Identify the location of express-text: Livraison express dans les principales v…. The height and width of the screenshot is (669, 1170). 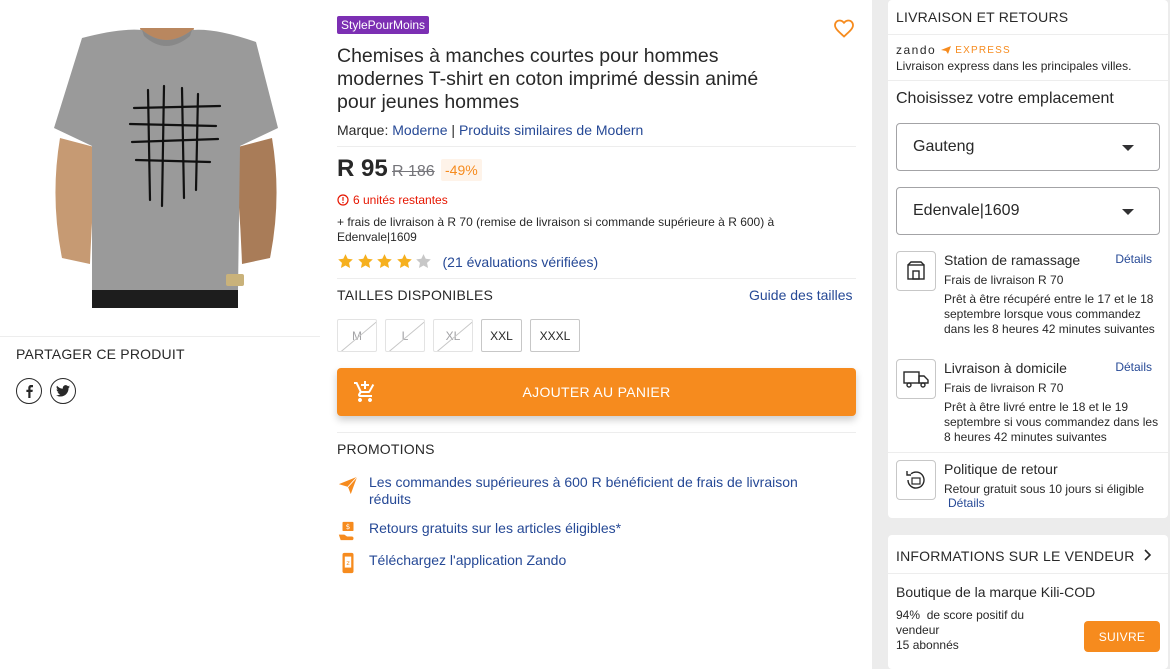
(1014, 66).